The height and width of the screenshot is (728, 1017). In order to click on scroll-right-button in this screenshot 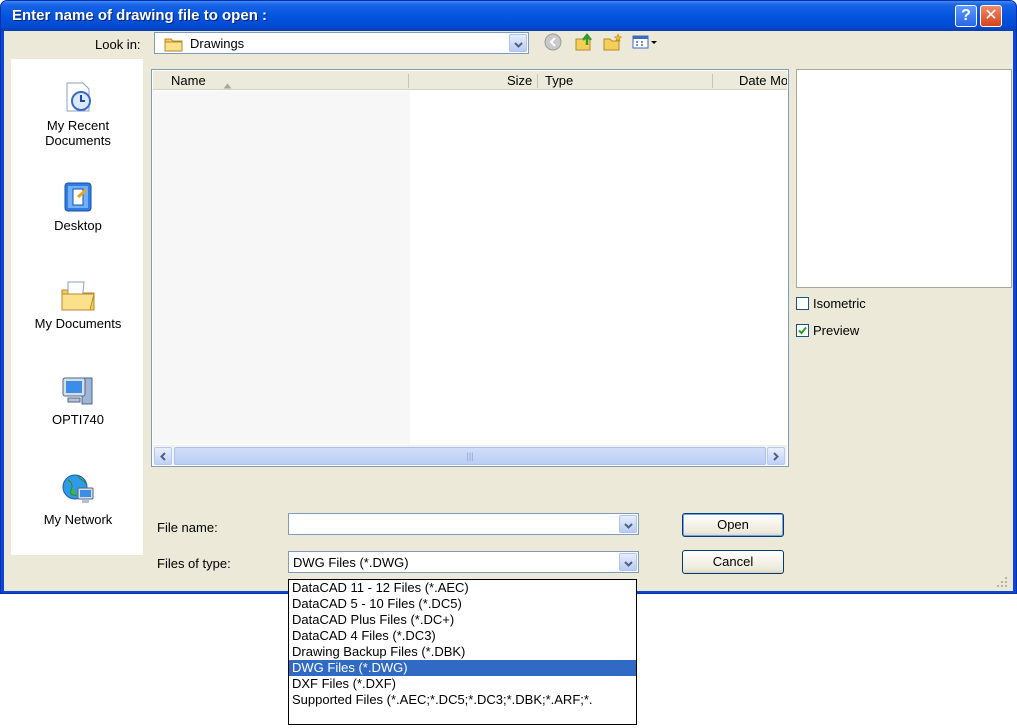, I will do `click(776, 456)`.